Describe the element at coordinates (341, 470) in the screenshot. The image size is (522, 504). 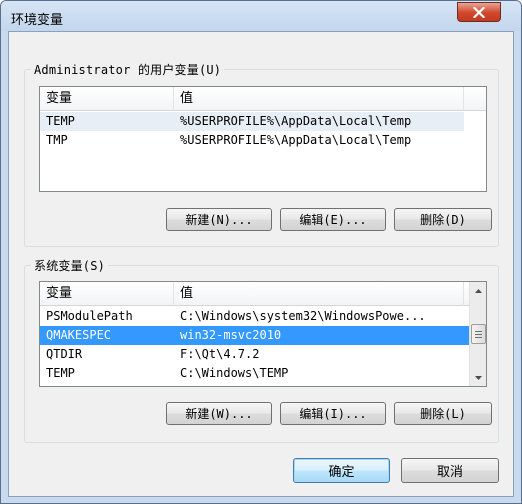
I see `ok-button: 确定` at that location.